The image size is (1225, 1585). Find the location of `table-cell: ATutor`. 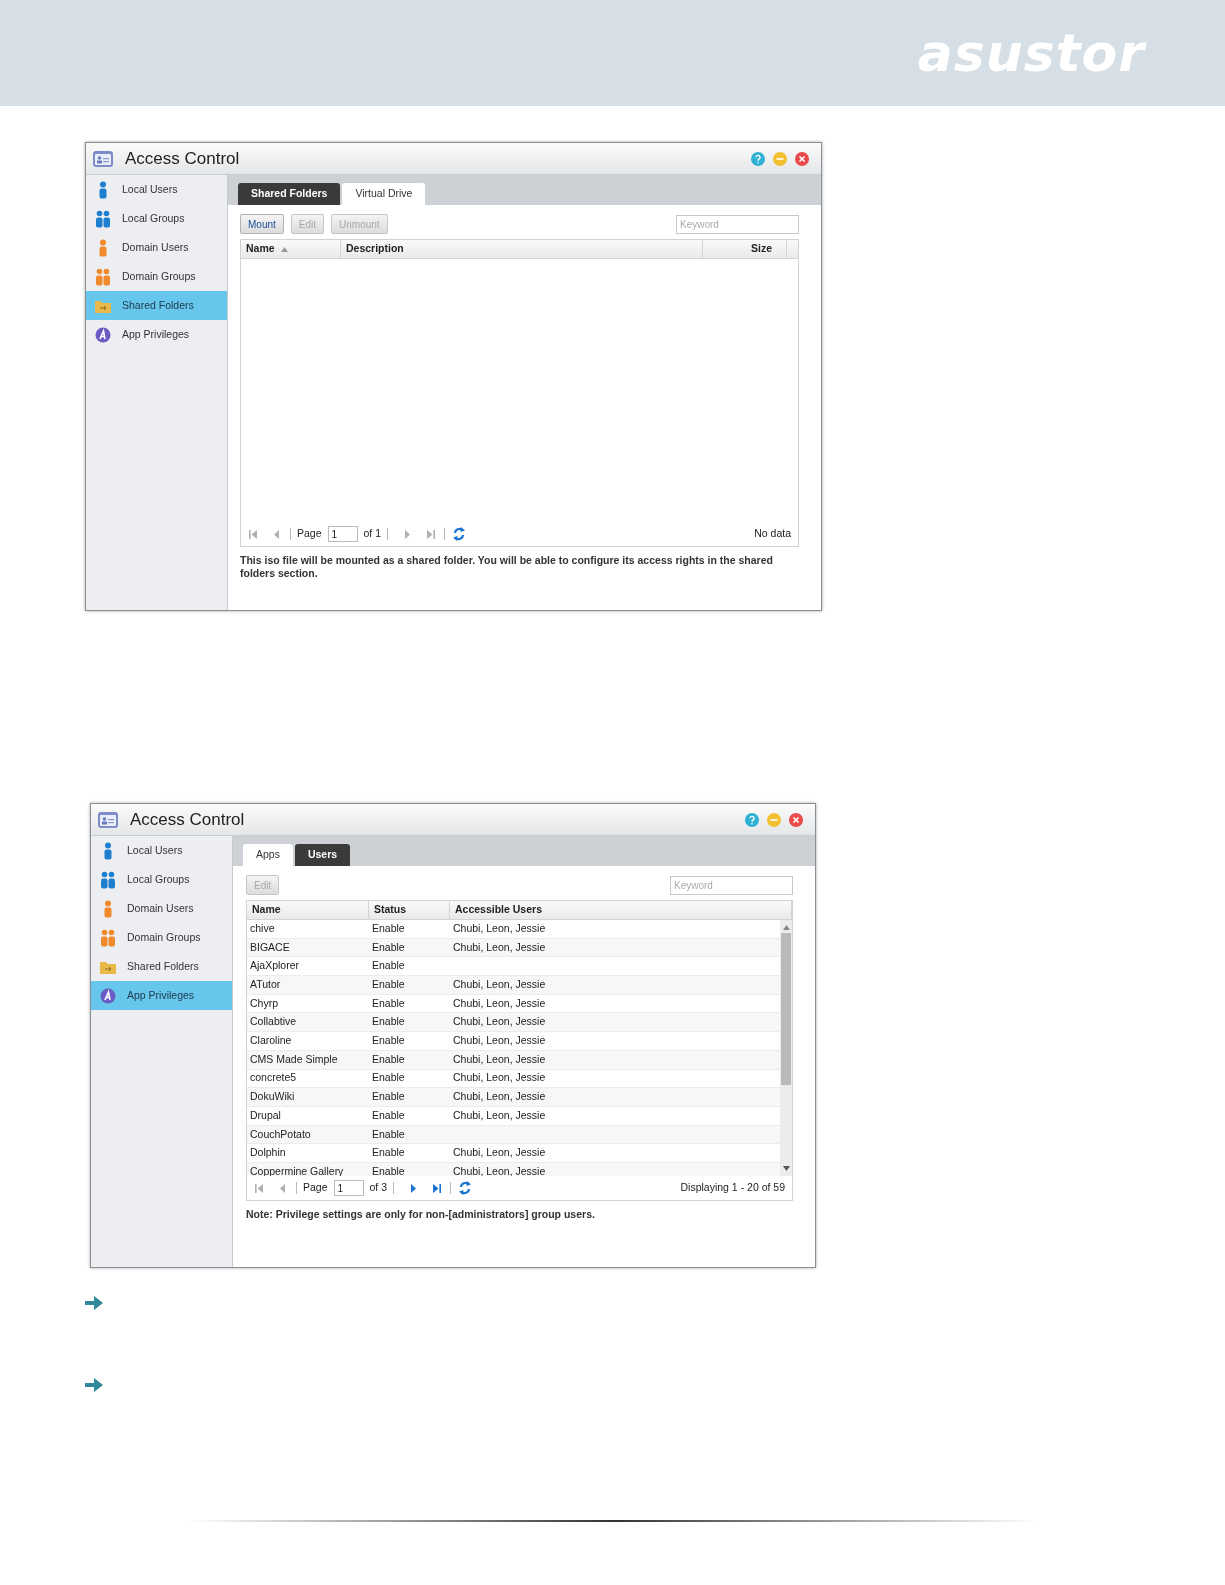

table-cell: ATutor is located at coordinates (265, 984).